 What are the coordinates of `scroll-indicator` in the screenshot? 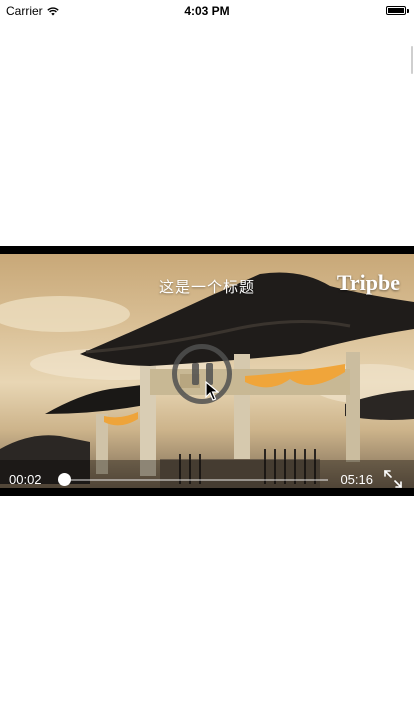 It's located at (412, 60).